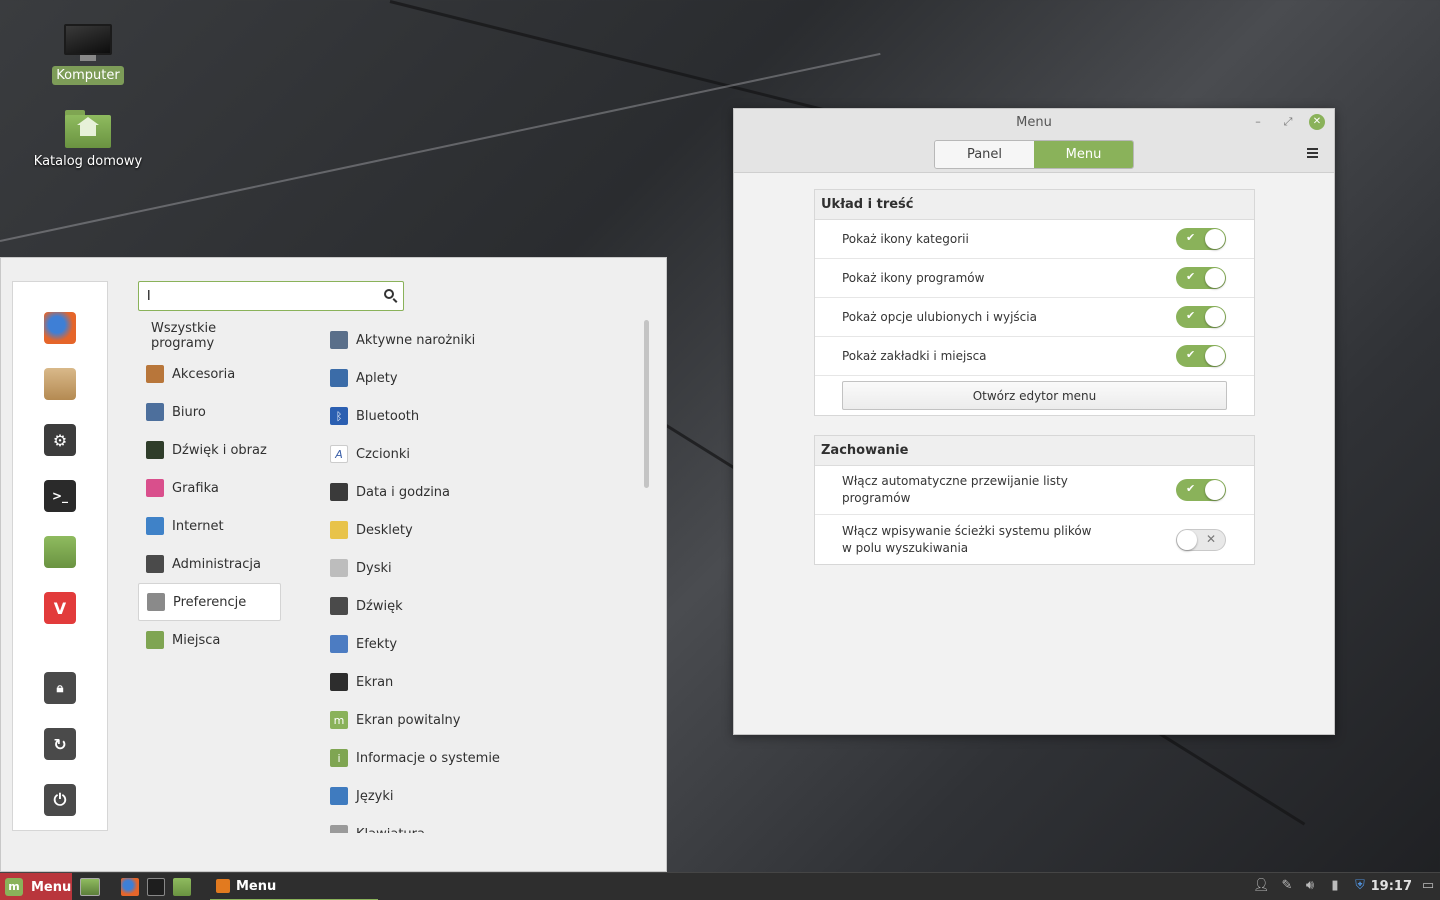  What do you see at coordinates (223, 886) in the screenshot?
I see `settings-app-icon` at bounding box center [223, 886].